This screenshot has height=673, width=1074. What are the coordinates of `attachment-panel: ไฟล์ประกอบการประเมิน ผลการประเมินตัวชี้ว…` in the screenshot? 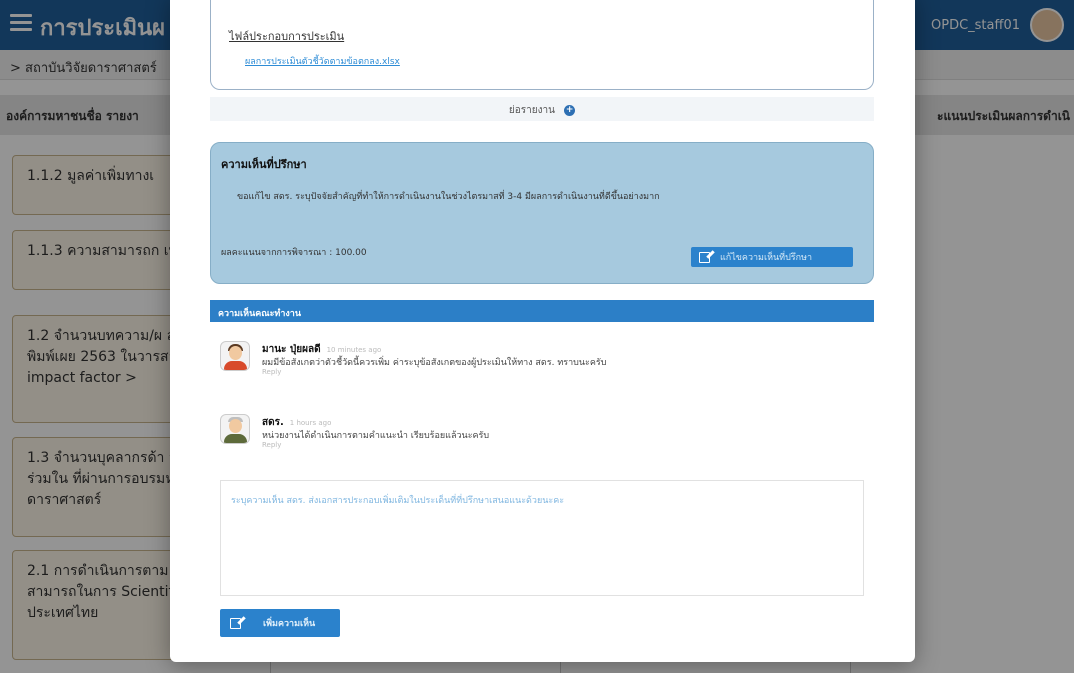 It's located at (542, 45).